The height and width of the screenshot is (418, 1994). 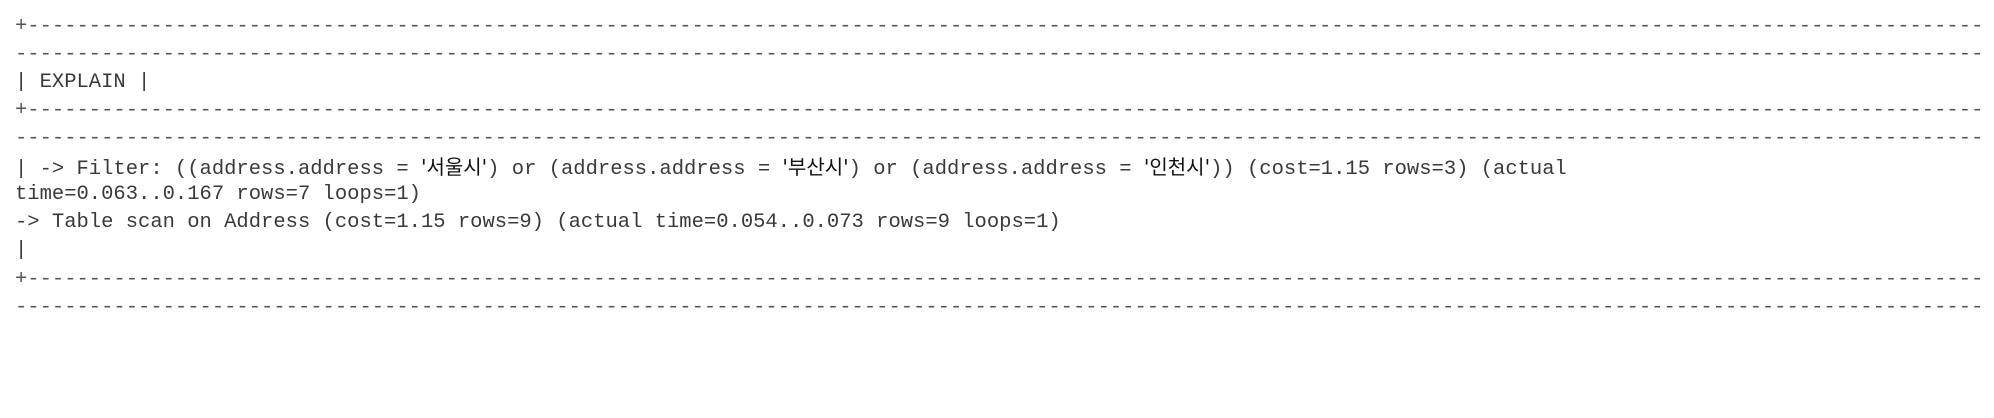 What do you see at coordinates (218, 194) in the screenshot?
I see `plan-filter-timing-line: time=0.063..0.167 rows=7 loops=1)` at bounding box center [218, 194].